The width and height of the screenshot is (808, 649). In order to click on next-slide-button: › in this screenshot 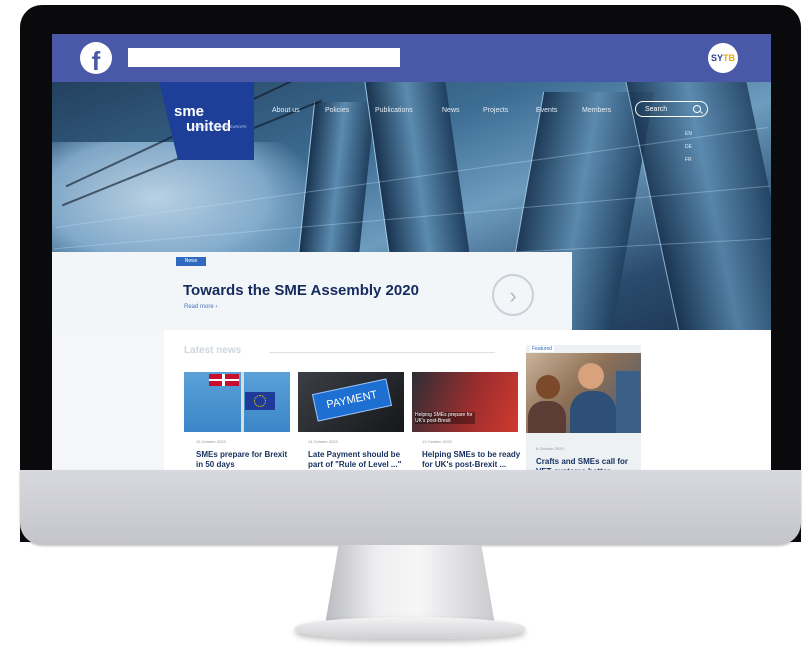, I will do `click(513, 295)`.